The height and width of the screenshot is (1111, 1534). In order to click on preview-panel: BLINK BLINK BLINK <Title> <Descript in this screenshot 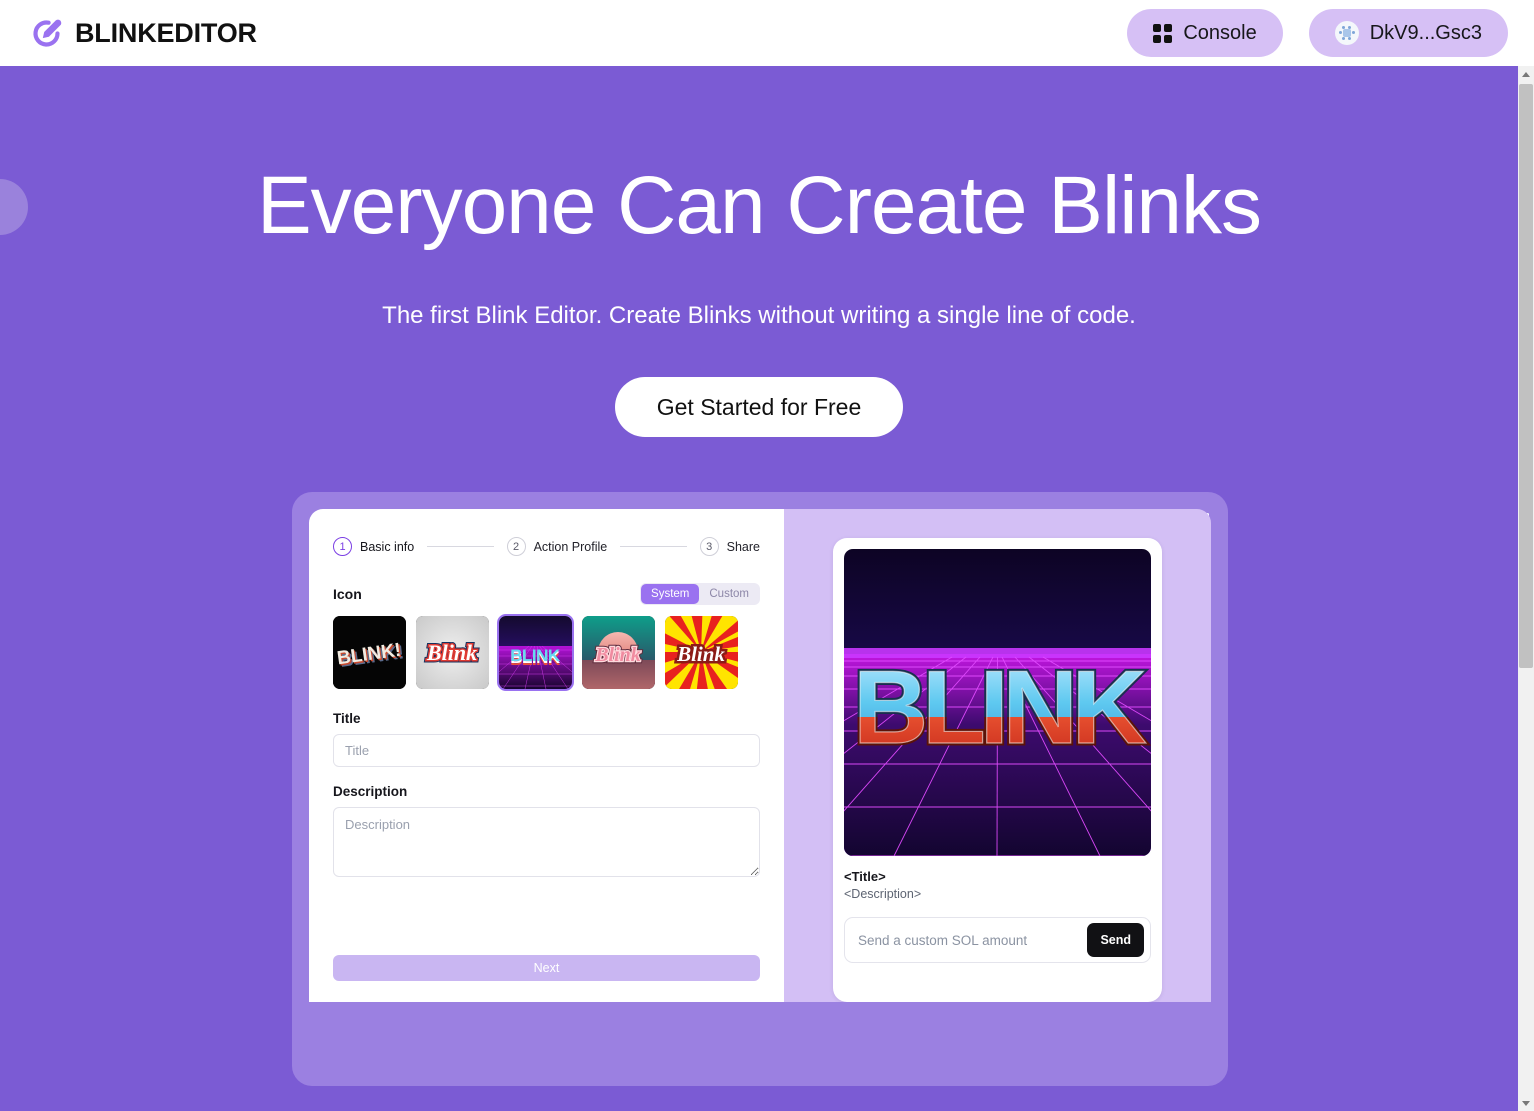, I will do `click(997, 755)`.